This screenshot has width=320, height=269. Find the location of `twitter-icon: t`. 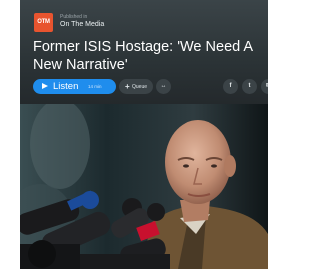

twitter-icon: t is located at coordinates (249, 86).